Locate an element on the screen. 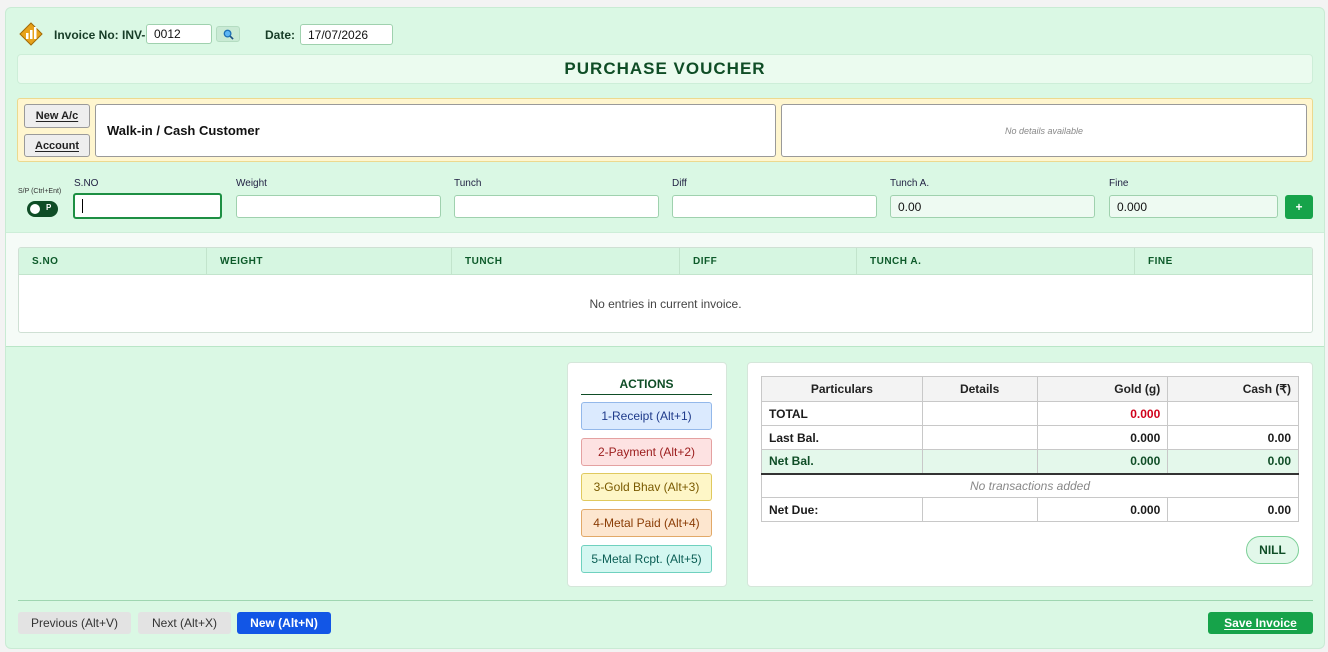  fine-input: 0.000 is located at coordinates (1193, 206).